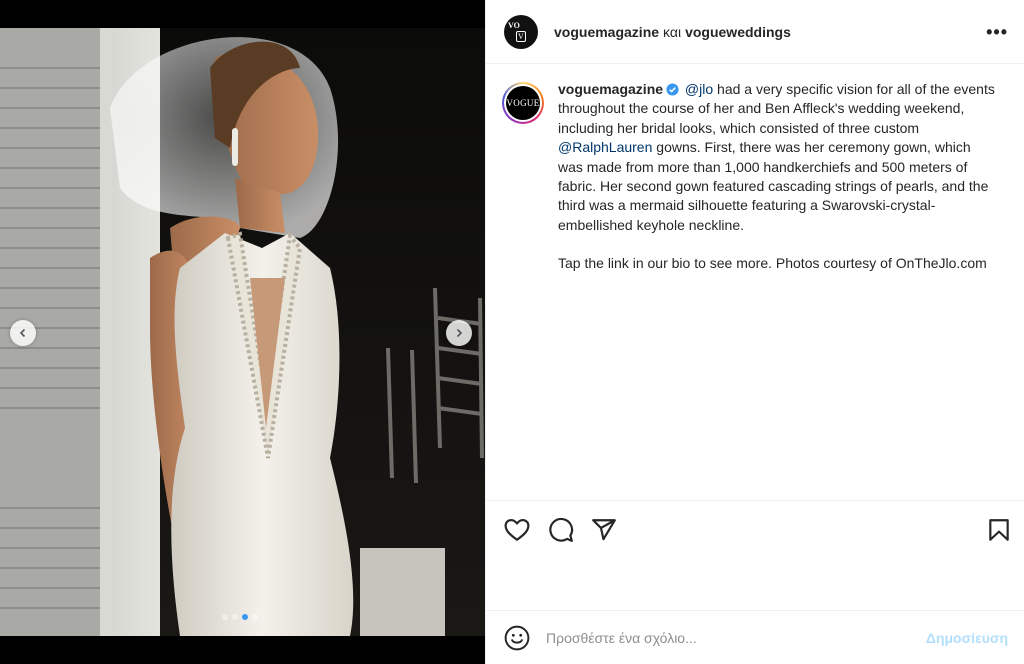  Describe the element at coordinates (672, 89) in the screenshot. I see `verified-badge-icon` at that location.